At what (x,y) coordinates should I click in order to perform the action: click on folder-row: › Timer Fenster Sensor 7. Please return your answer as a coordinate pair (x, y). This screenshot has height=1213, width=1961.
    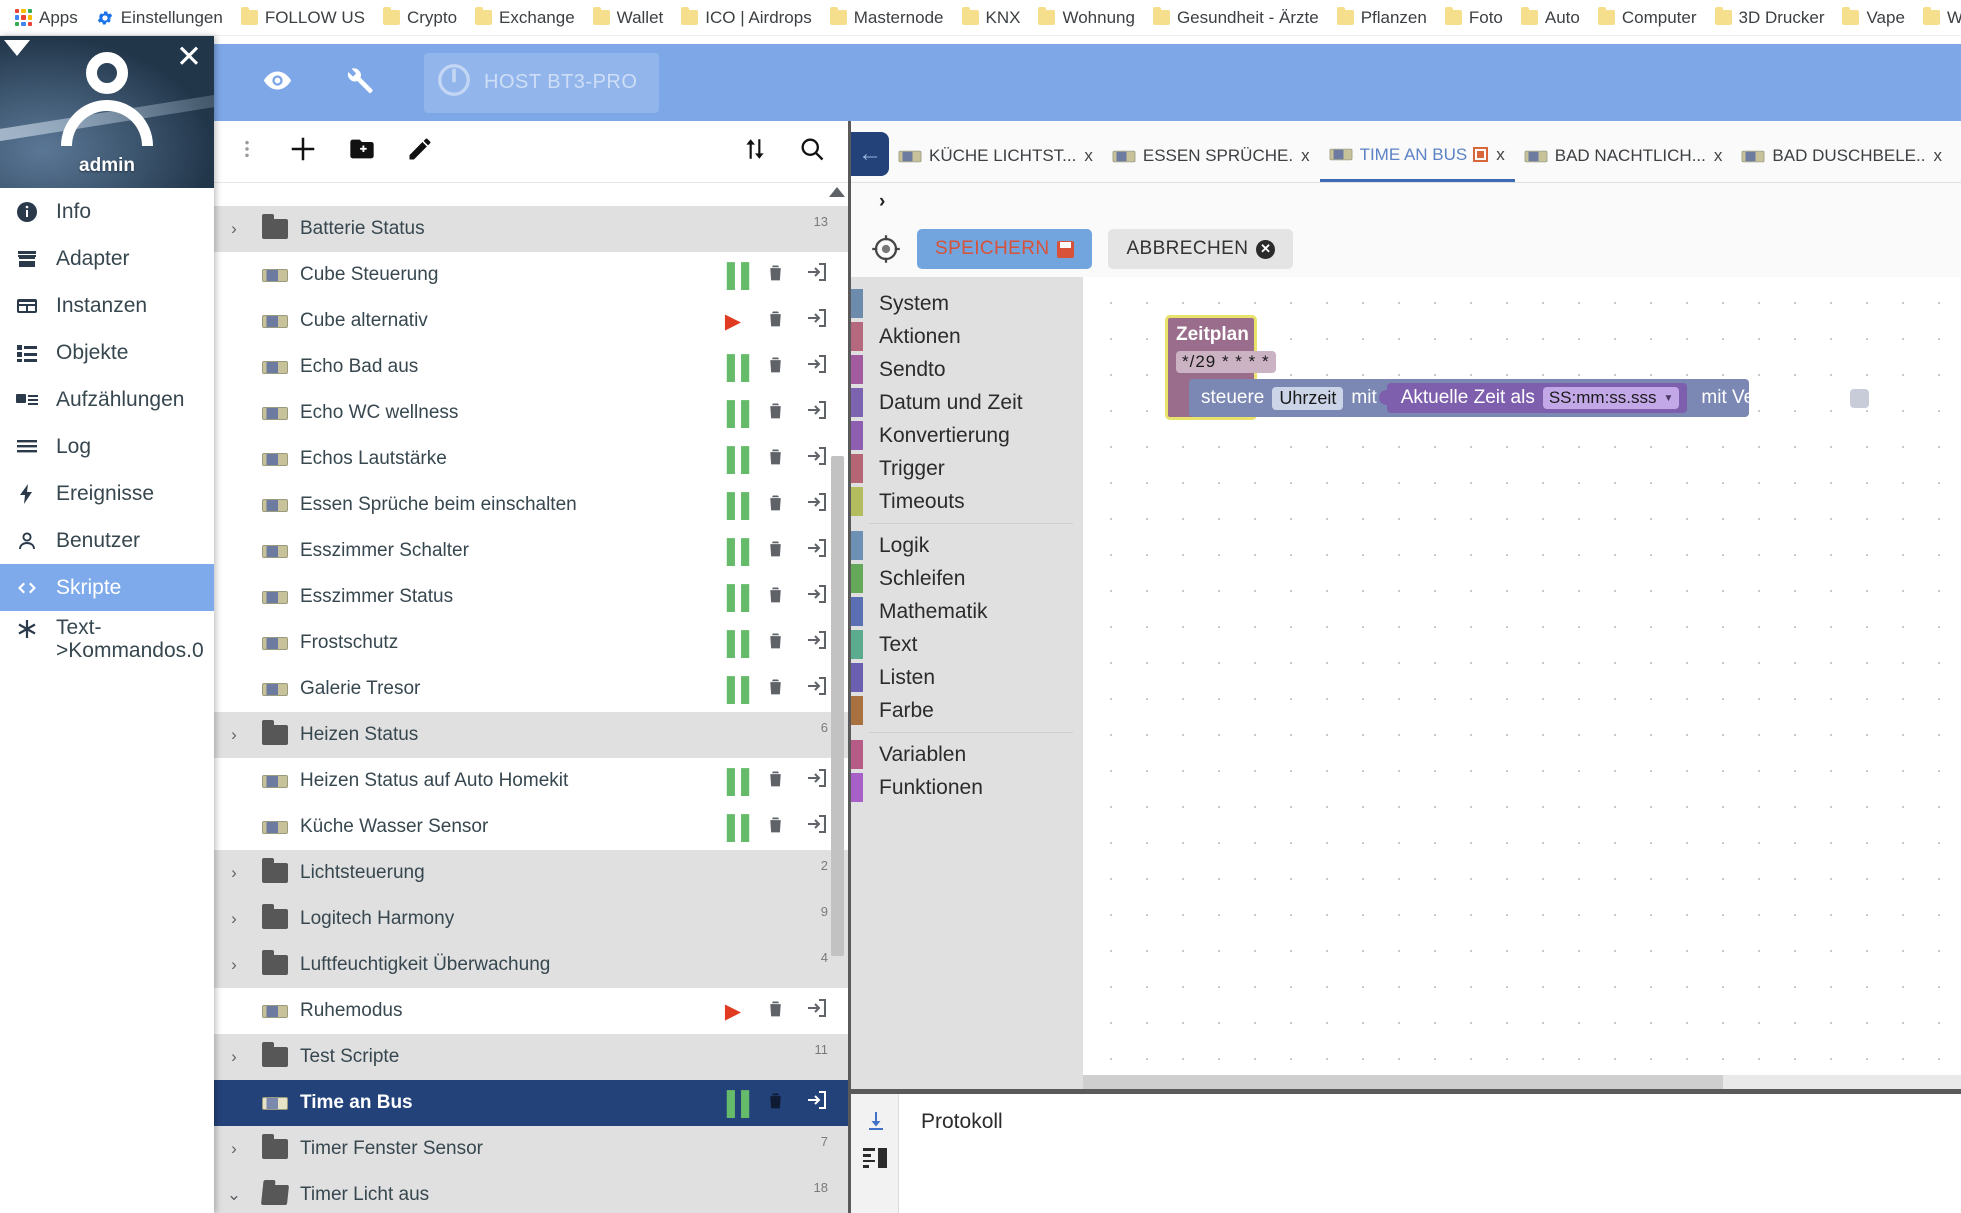
    Looking at the image, I should click on (531, 1149).